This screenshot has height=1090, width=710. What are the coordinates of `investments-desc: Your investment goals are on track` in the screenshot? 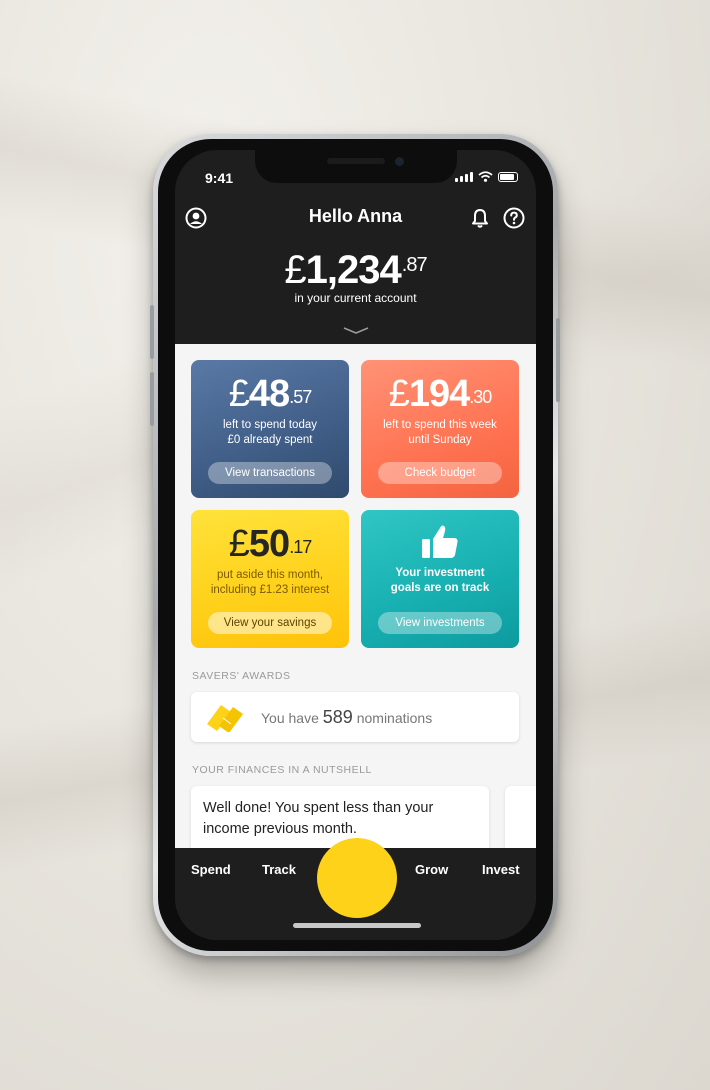 It's located at (440, 581).